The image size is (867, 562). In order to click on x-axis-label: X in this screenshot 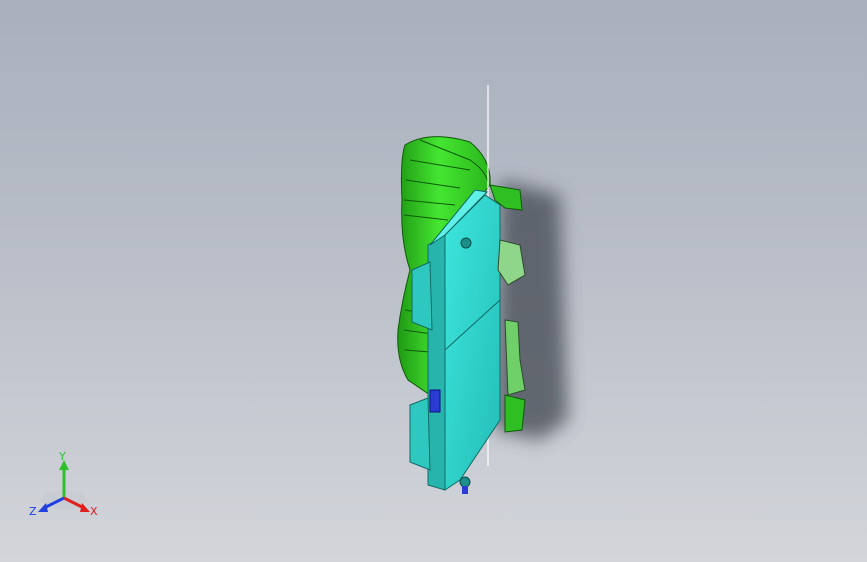, I will do `click(94, 511)`.